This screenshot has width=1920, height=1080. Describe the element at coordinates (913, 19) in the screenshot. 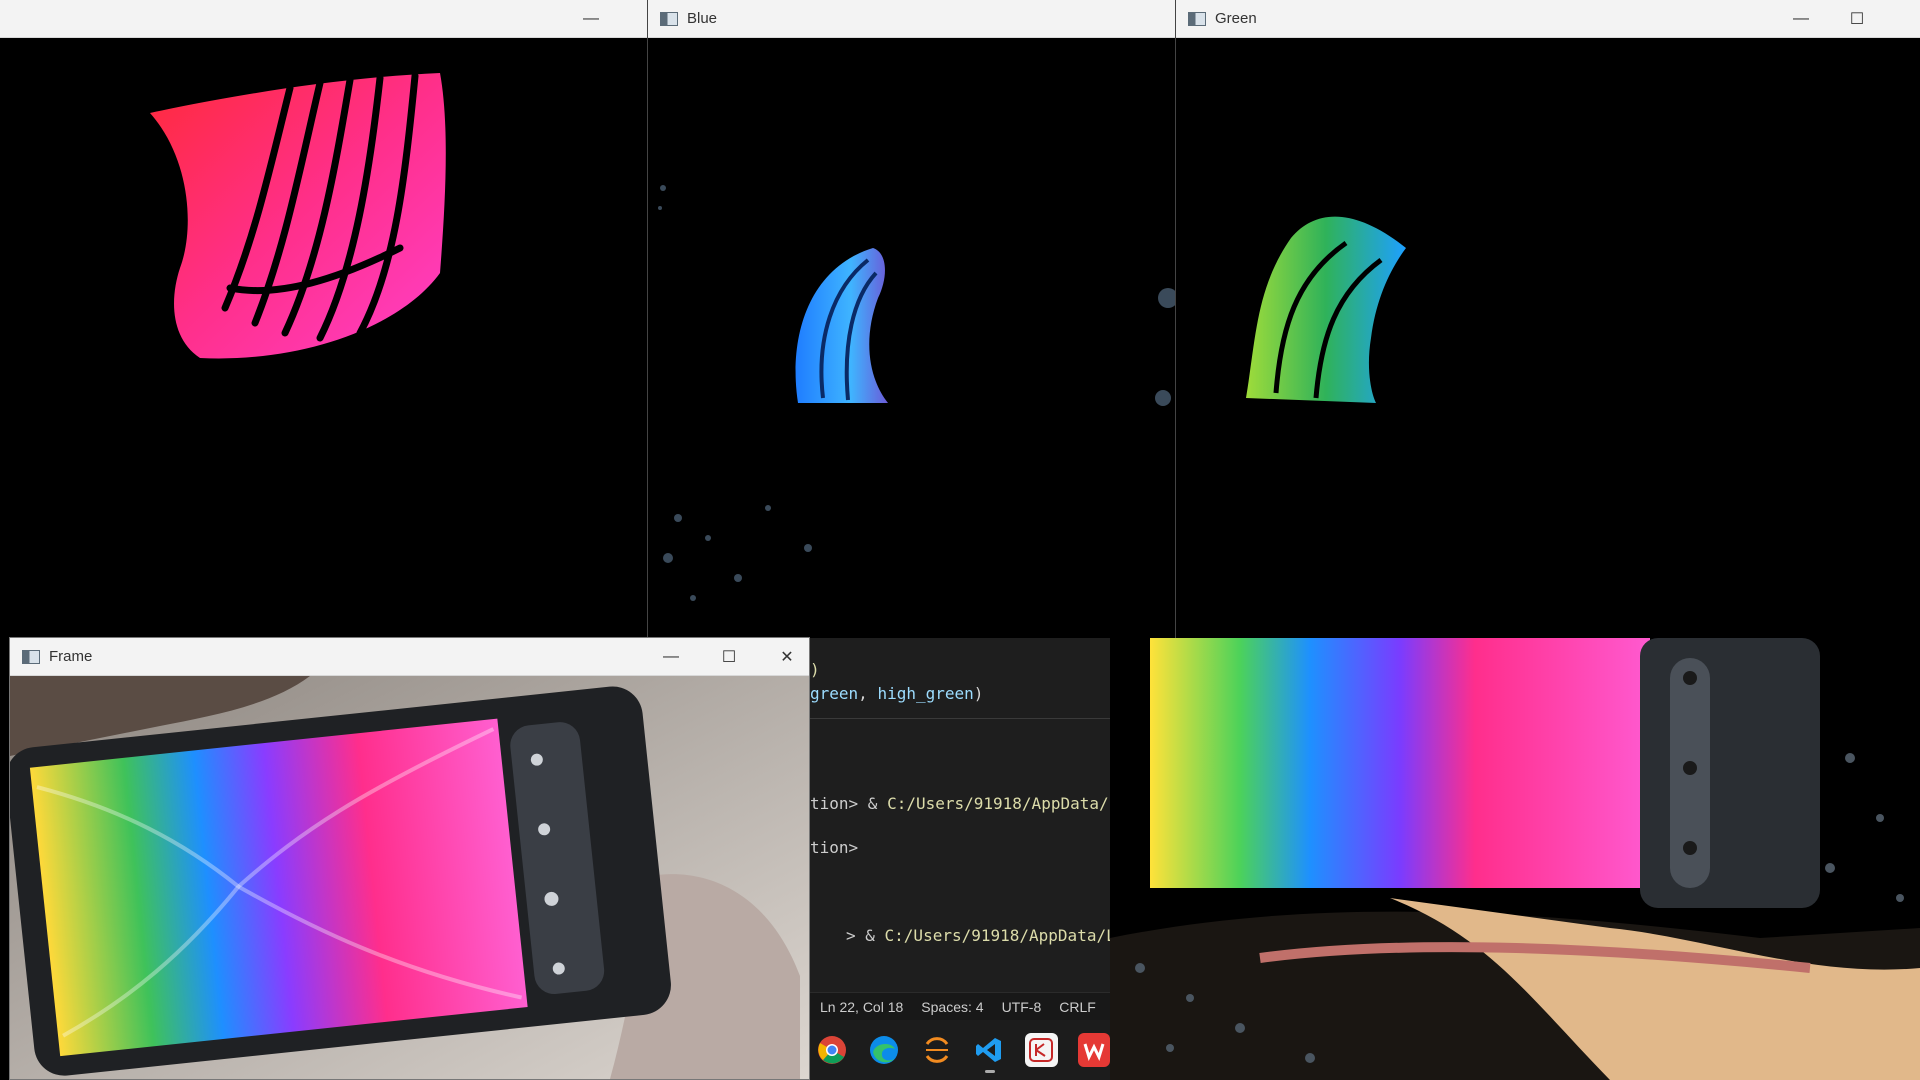

I see `blue-window-titlebar: Blue` at that location.